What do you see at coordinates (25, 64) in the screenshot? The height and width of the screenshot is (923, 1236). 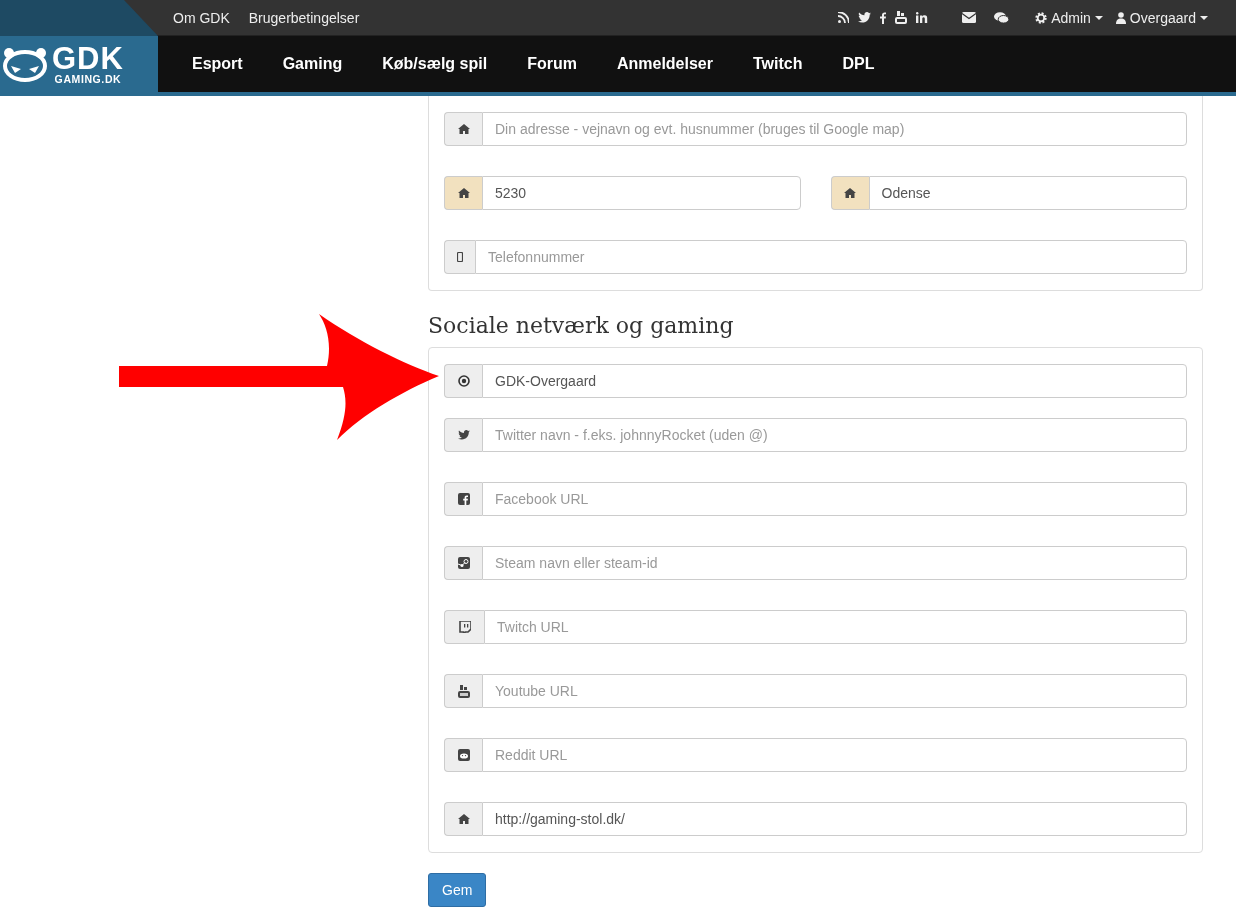 I see `mascot-icon` at bounding box center [25, 64].